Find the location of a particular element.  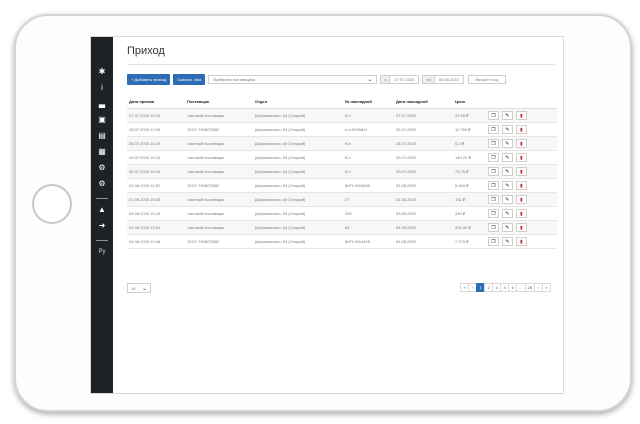

table-cell: 5 460 ₽ is located at coordinates (469, 185).